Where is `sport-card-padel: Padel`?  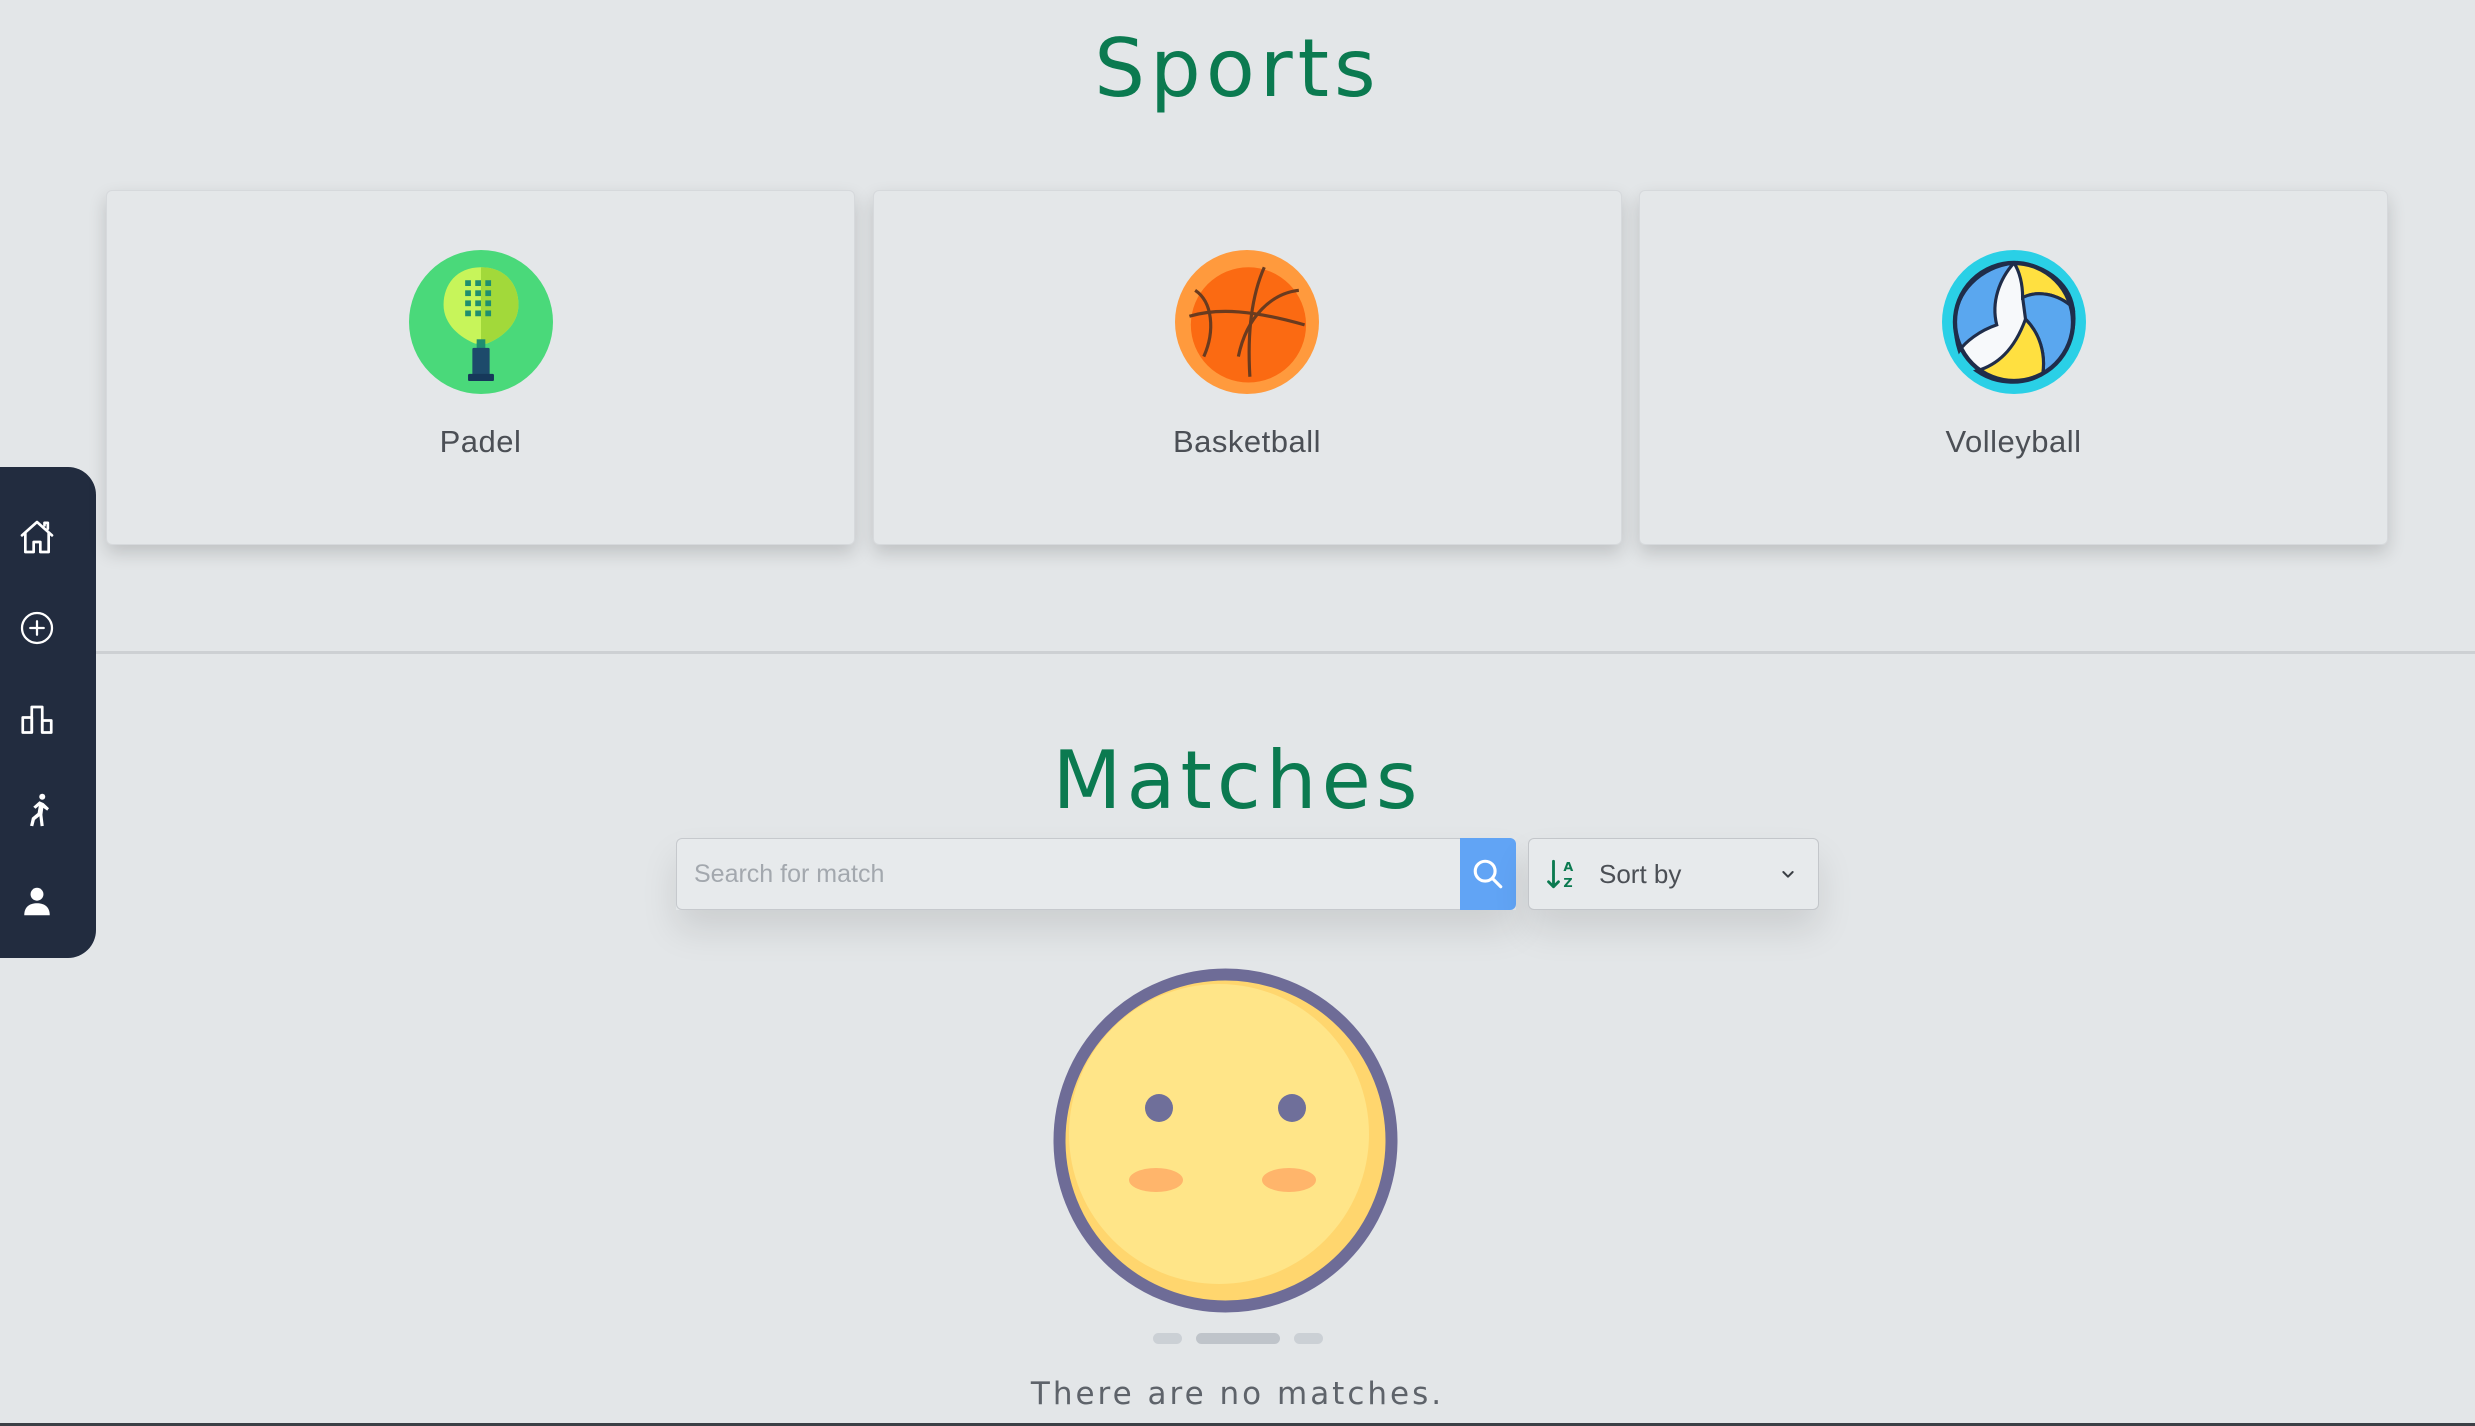
sport-card-padel: Padel is located at coordinates (480, 367).